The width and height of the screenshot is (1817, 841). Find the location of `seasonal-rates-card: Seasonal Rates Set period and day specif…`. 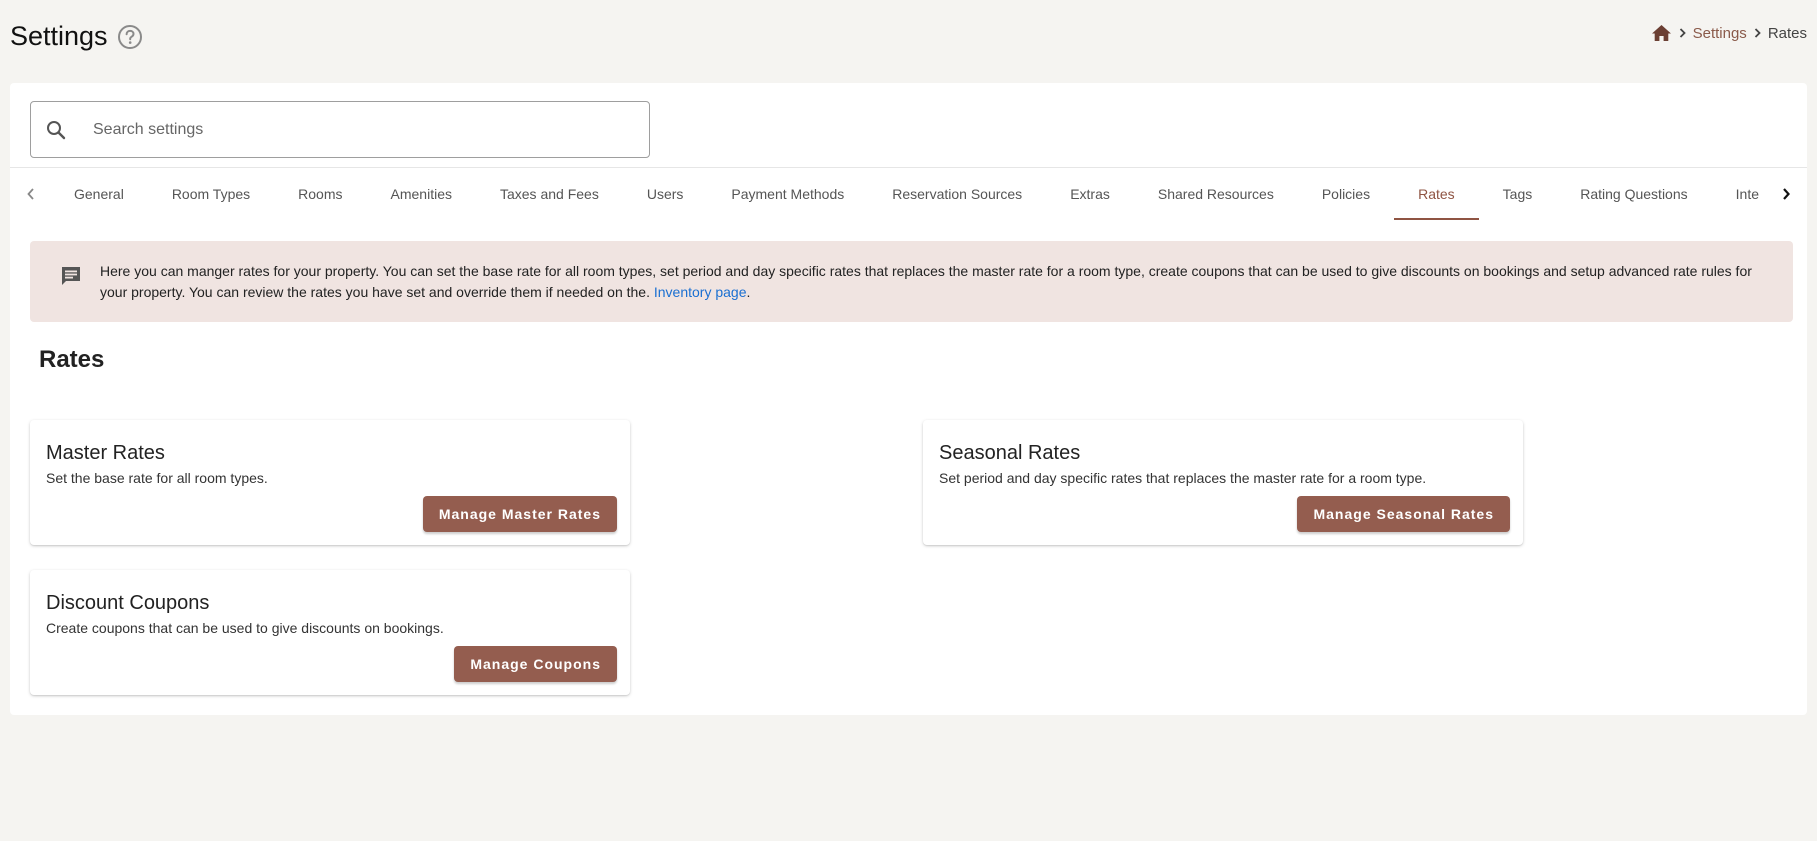

seasonal-rates-card: Seasonal Rates Set period and day specif… is located at coordinates (1223, 482).